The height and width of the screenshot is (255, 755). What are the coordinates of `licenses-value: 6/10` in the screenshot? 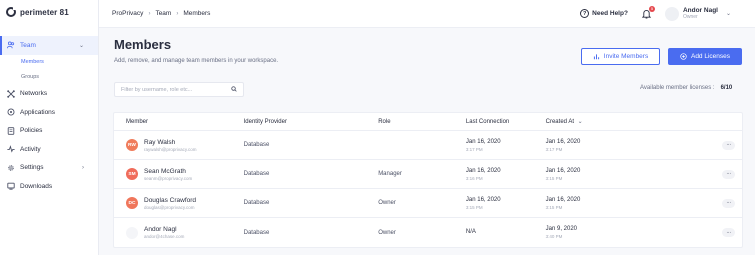 It's located at (726, 88).